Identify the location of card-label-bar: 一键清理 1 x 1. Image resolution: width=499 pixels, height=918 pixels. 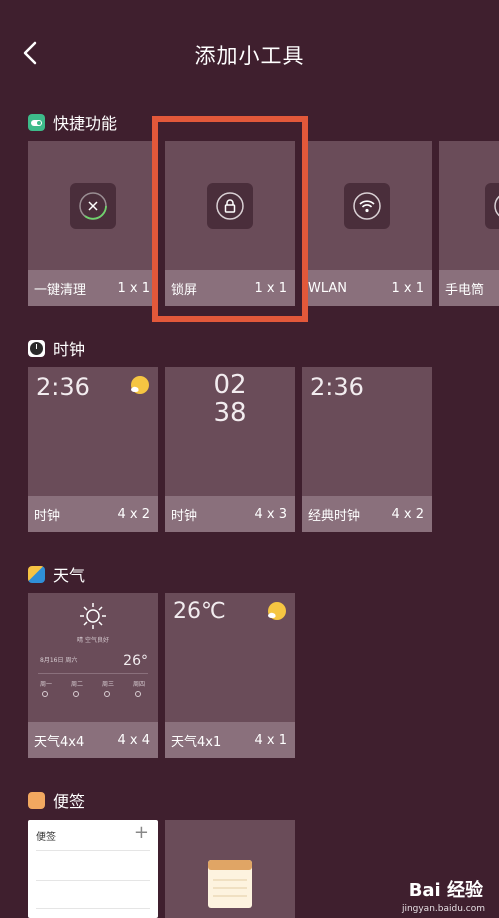
(93, 288).